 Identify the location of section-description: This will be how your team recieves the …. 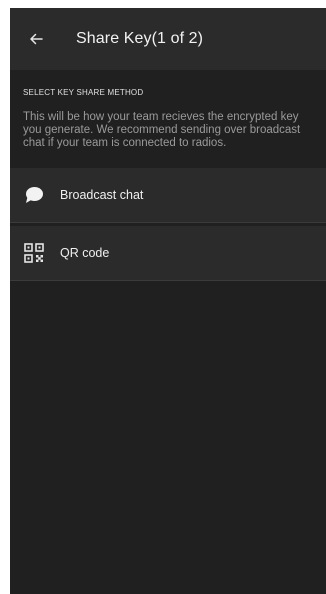
(162, 130).